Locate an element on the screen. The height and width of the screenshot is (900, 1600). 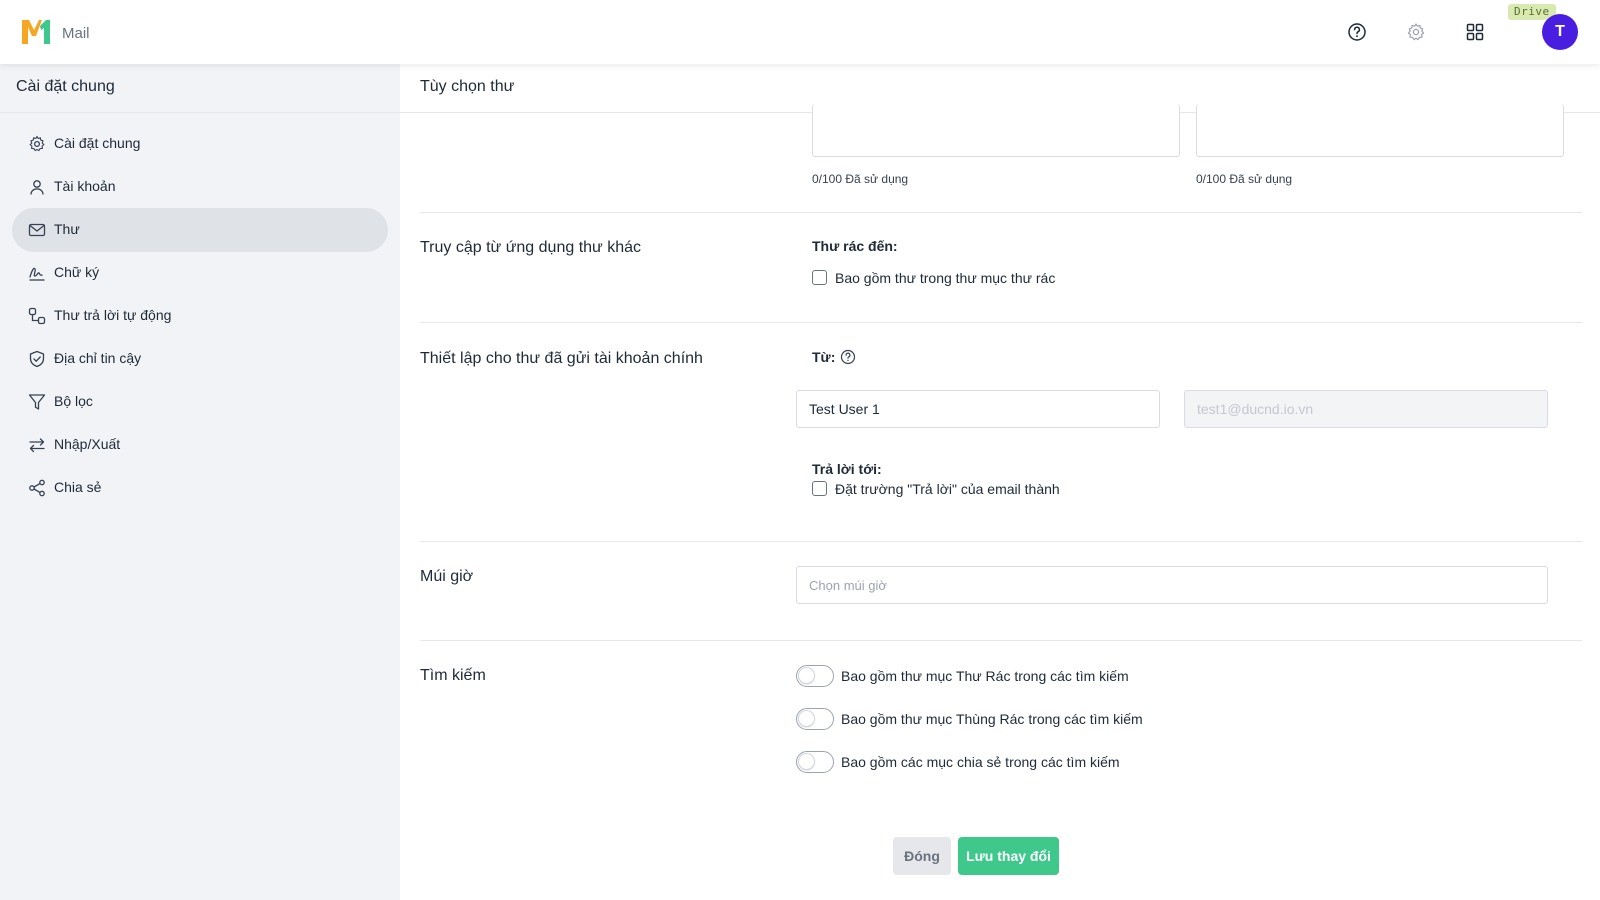
sidebar-title: Cài đặt chung is located at coordinates (65, 86).